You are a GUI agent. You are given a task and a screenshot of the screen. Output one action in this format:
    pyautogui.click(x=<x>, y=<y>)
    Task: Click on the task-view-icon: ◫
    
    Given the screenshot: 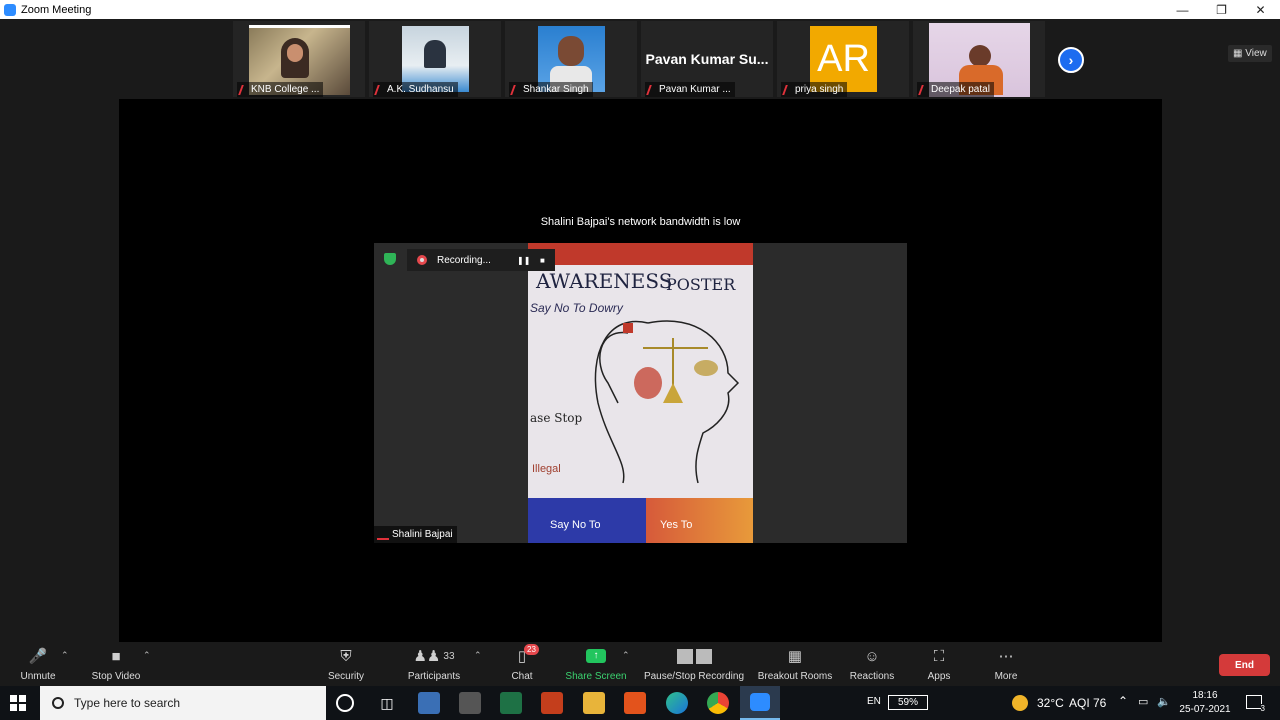 What is the action you would take?
    pyautogui.click(x=387, y=703)
    